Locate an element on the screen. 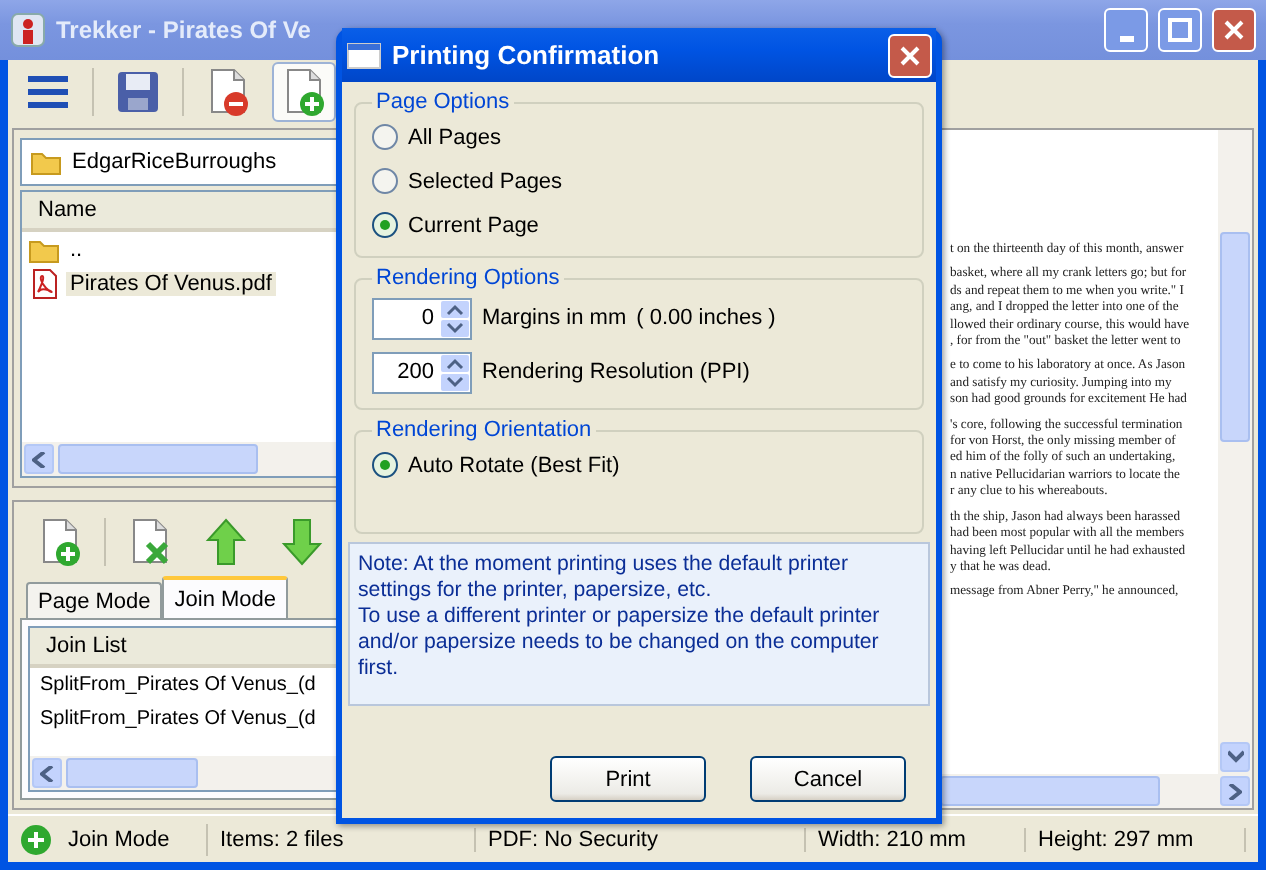 The height and width of the screenshot is (870, 1266). pdf-icon is located at coordinates (44, 283).